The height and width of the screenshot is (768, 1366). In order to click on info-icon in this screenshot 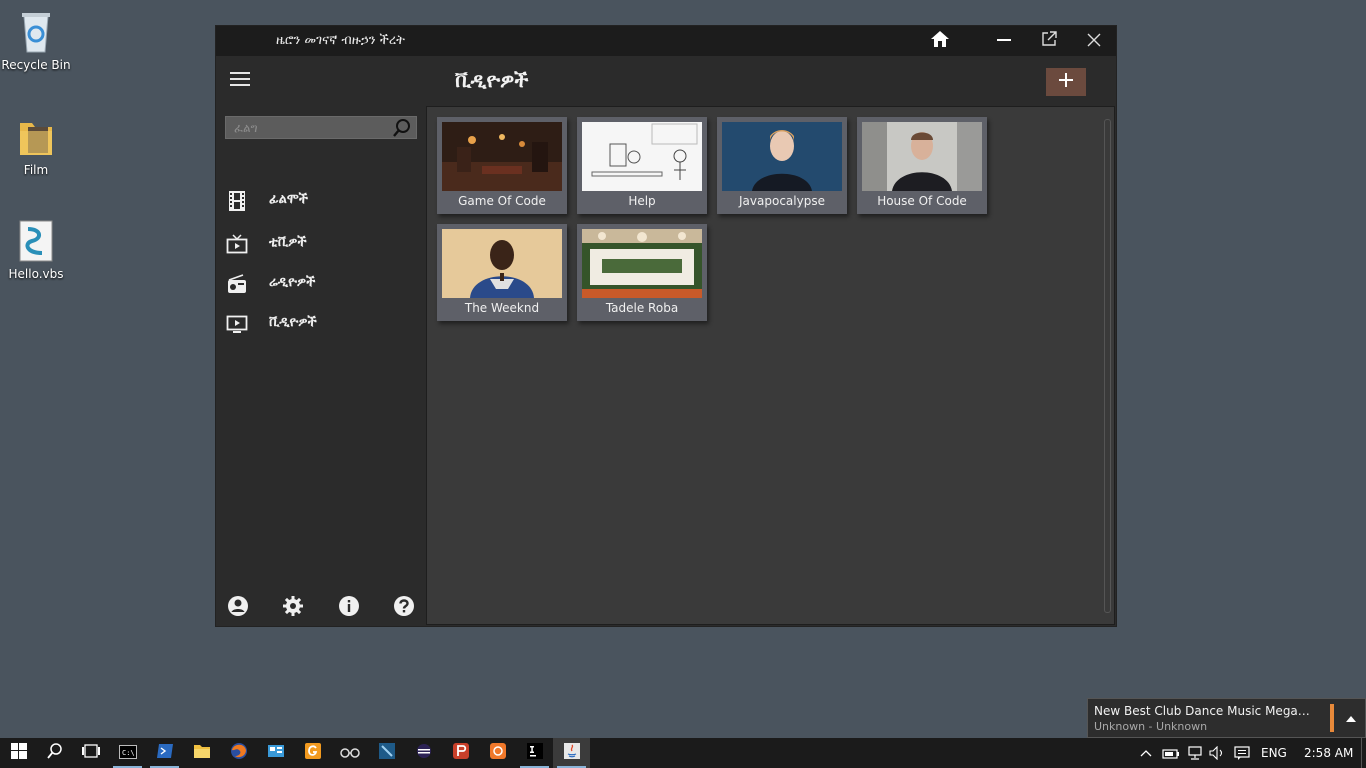, I will do `click(349, 606)`.